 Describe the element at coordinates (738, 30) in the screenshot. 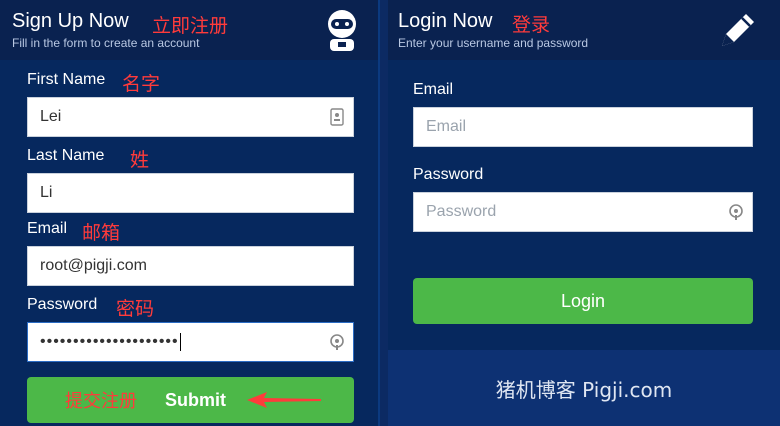

I see `pencil-icon` at that location.